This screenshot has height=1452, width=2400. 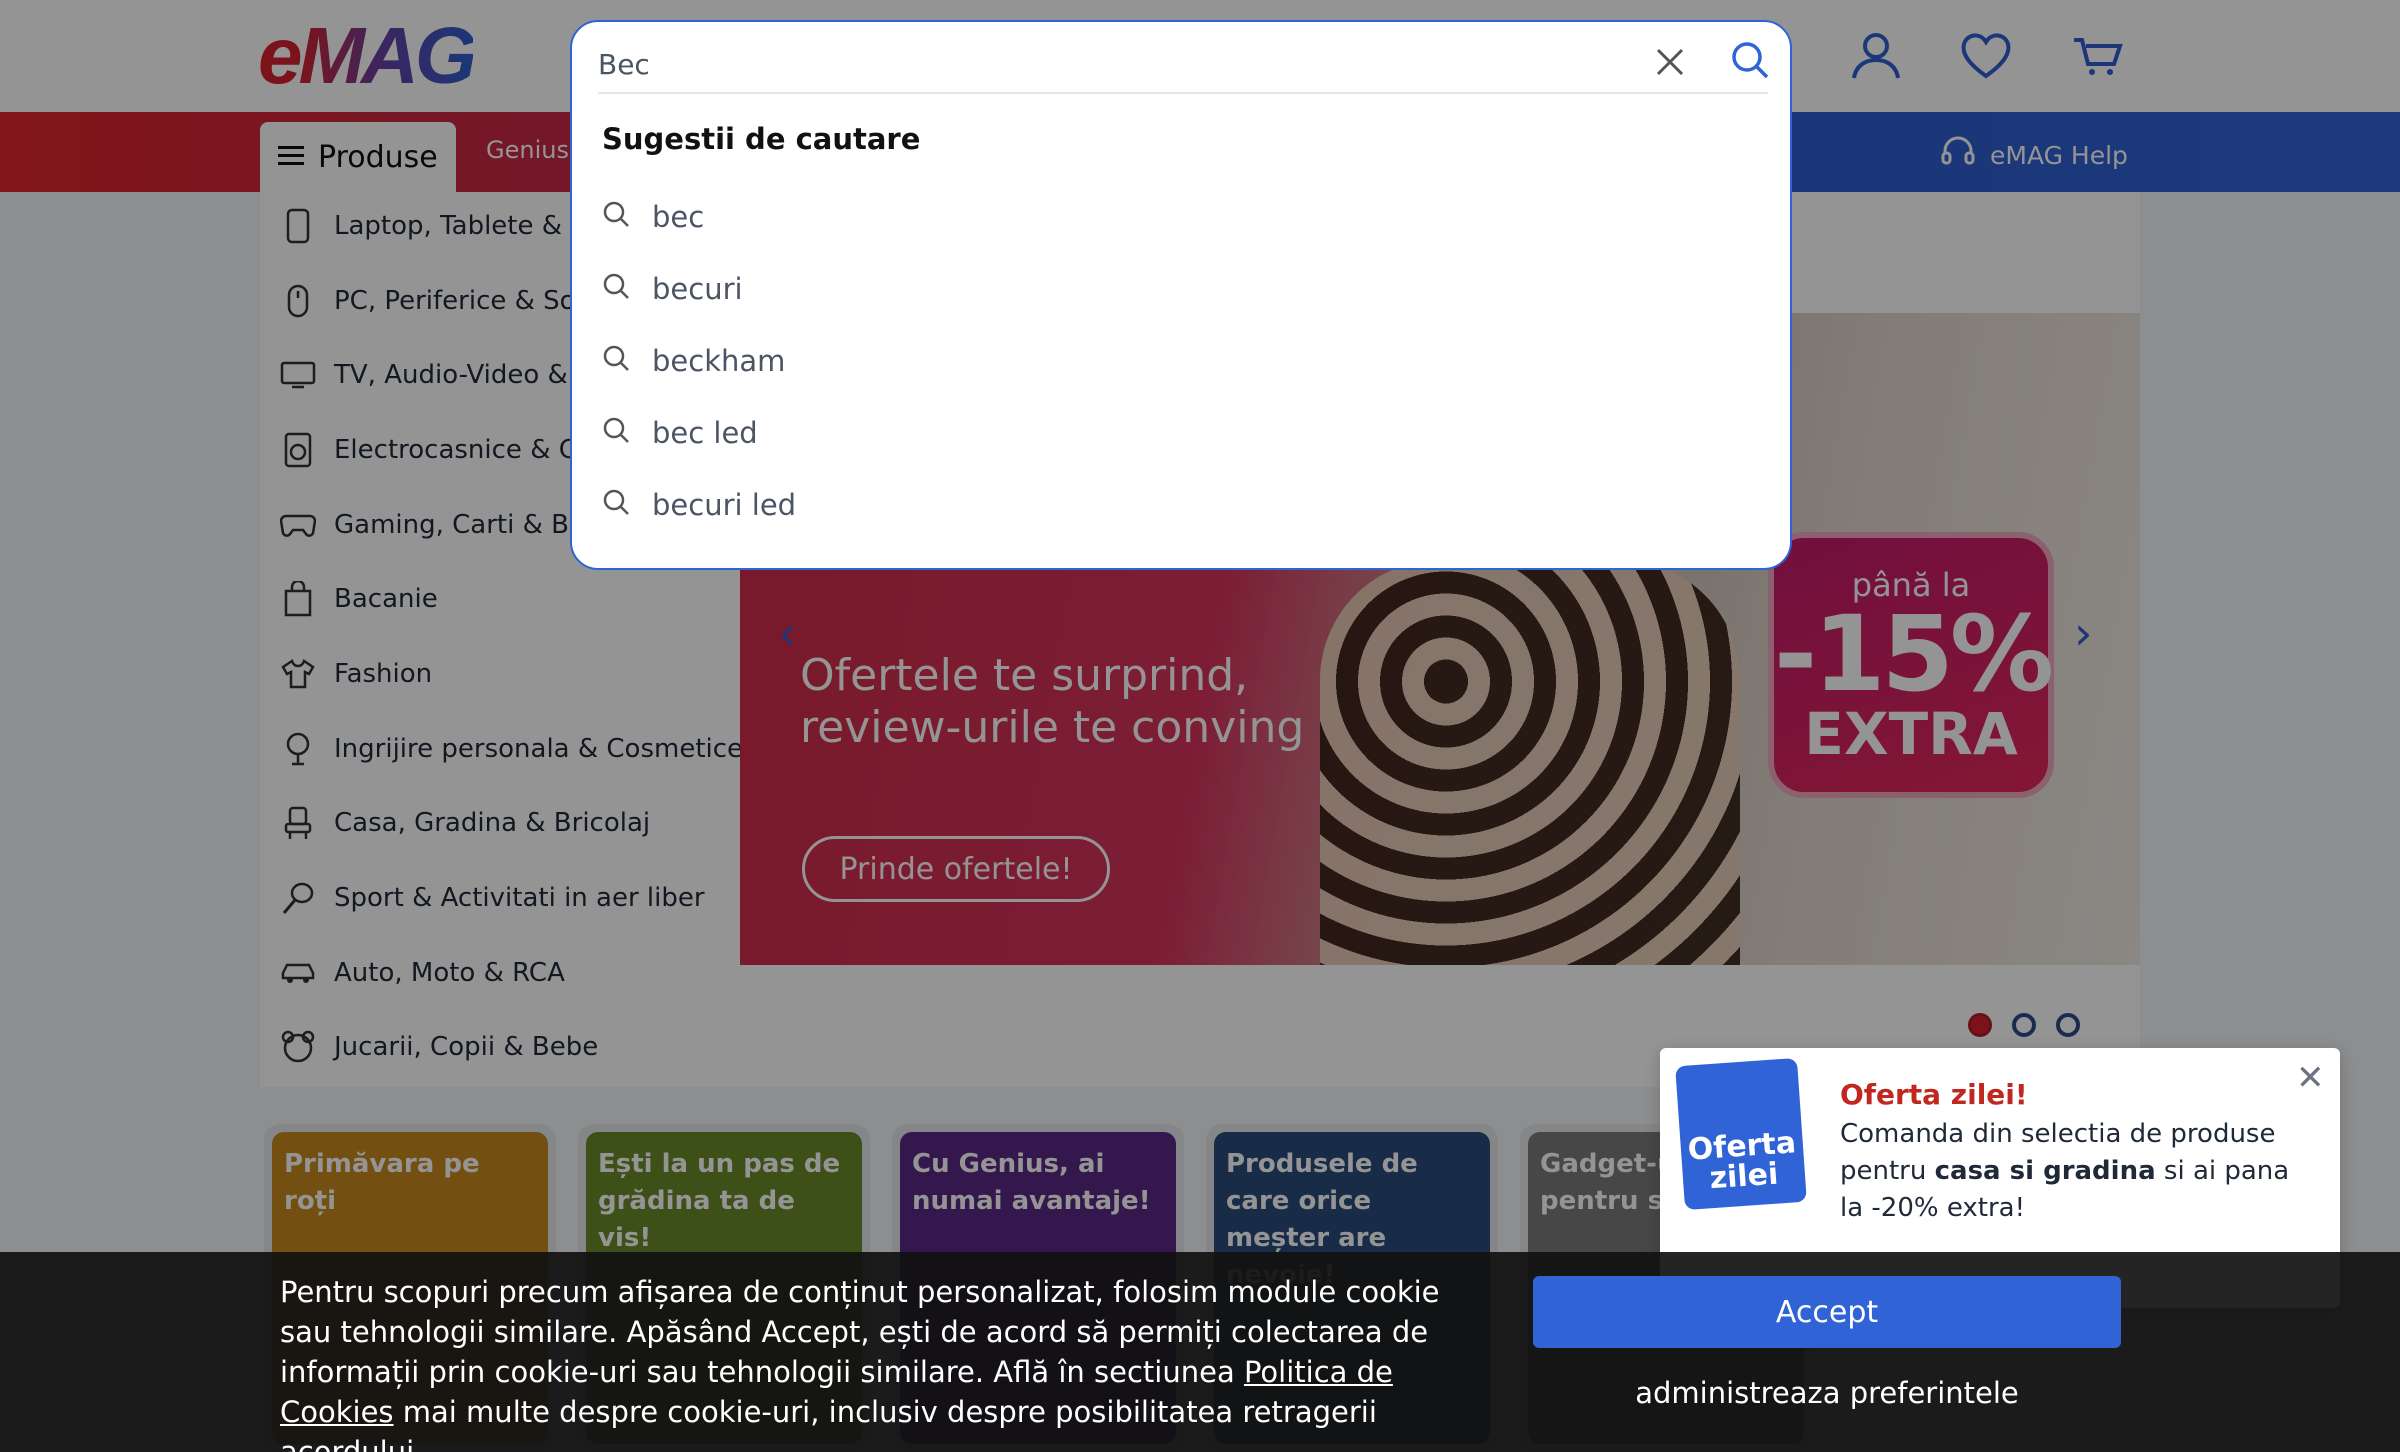 What do you see at coordinates (2045, 1171) in the screenshot?
I see `offer-text-bold: casa si gradina` at bounding box center [2045, 1171].